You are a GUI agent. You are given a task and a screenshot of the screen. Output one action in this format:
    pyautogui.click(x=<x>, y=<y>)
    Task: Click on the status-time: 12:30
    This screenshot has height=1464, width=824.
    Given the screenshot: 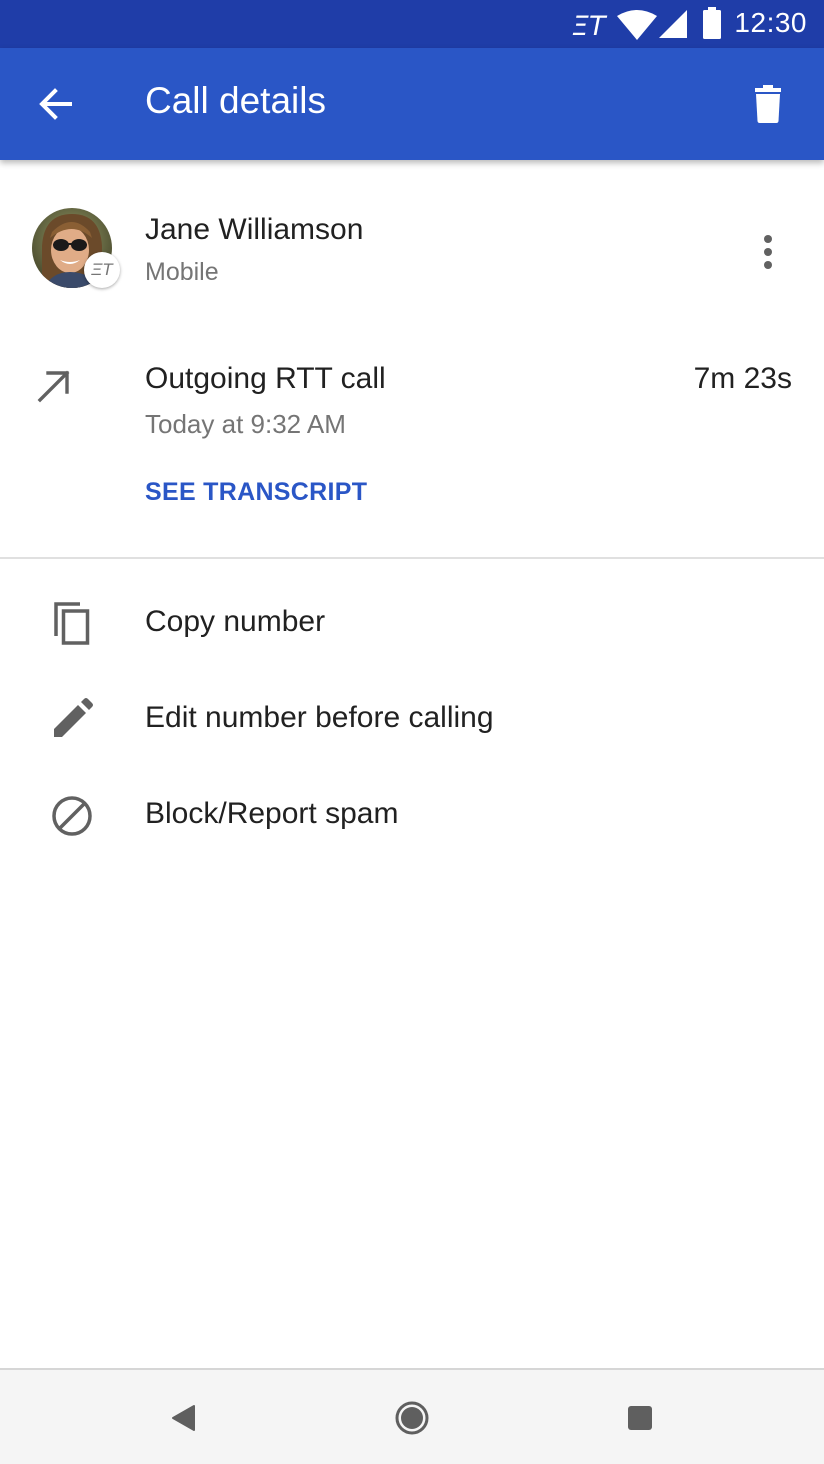 What is the action you would take?
    pyautogui.click(x=770, y=22)
    